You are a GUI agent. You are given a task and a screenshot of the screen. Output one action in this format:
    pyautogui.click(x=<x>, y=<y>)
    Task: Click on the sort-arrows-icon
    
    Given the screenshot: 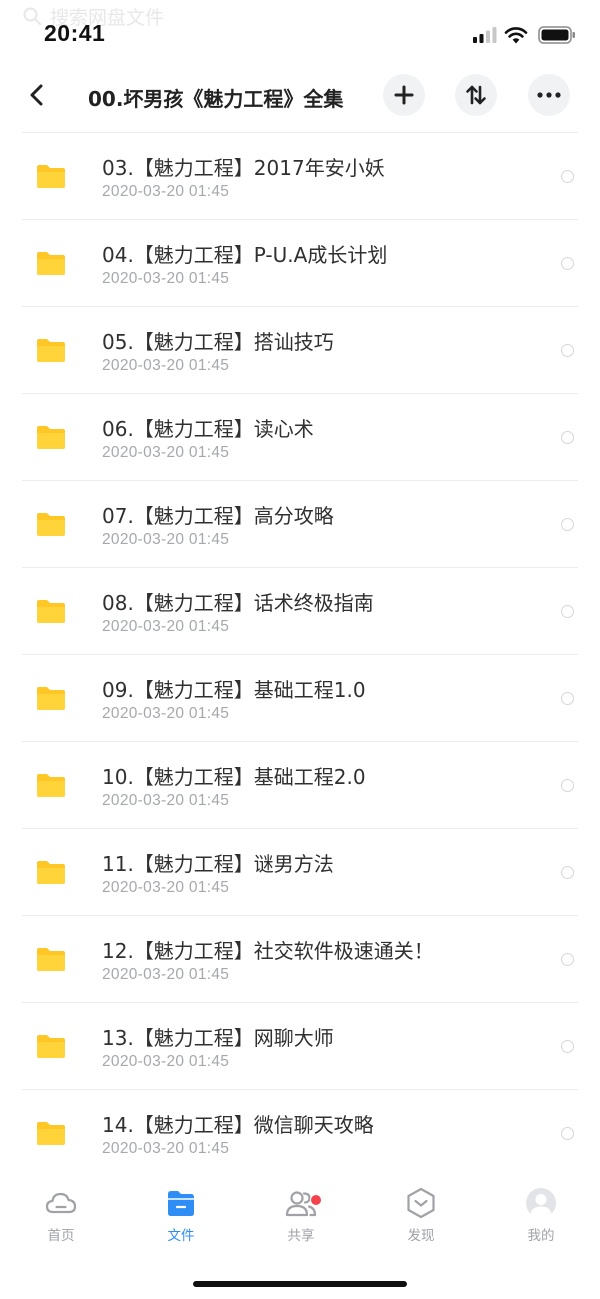 What is the action you would take?
    pyautogui.click(x=476, y=95)
    